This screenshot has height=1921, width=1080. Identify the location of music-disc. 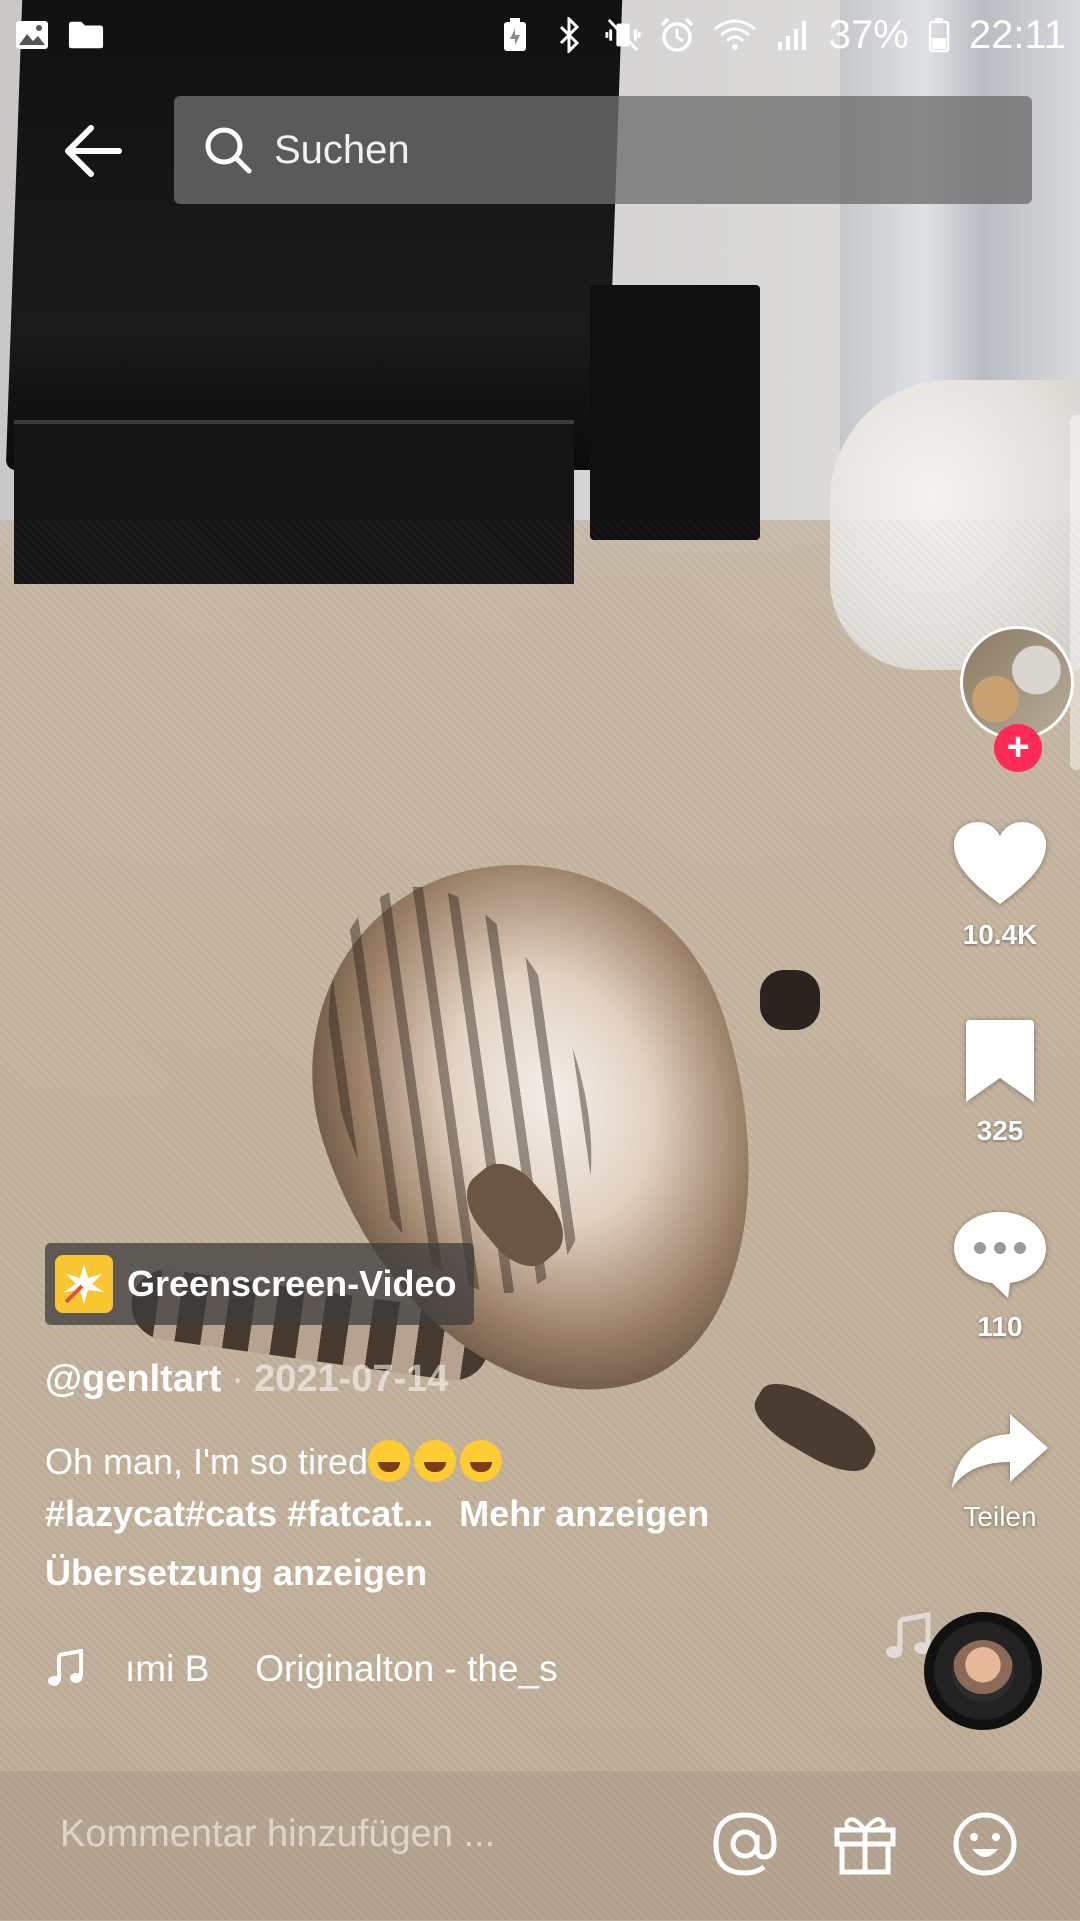
(983, 1671).